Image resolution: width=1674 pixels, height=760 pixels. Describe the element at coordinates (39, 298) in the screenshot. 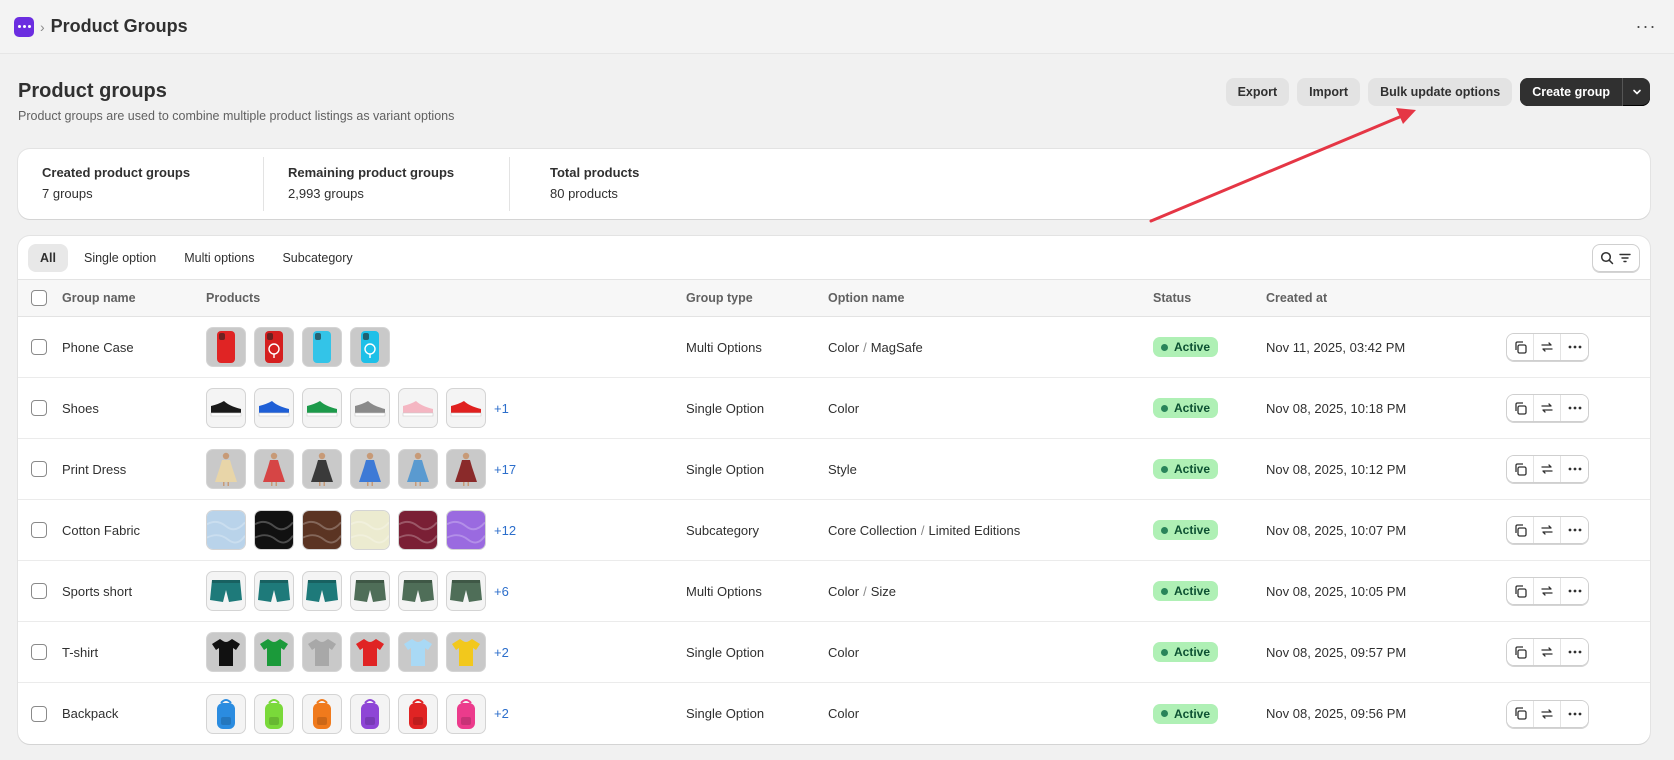

I see `select-all-checkbox` at that location.